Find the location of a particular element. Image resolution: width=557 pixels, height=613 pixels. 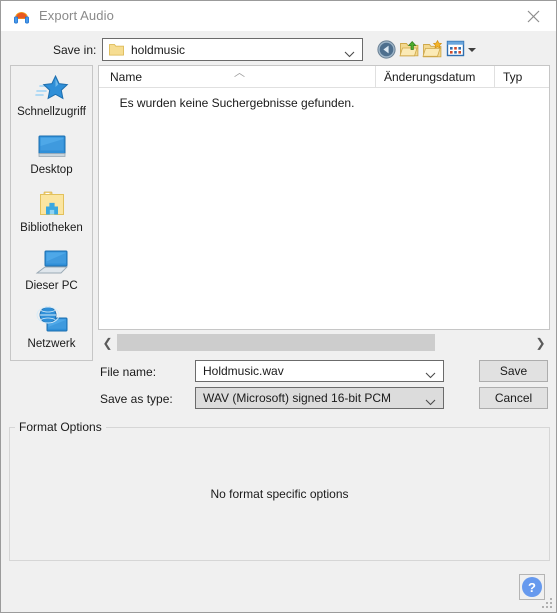

help-button: ? is located at coordinates (532, 587).